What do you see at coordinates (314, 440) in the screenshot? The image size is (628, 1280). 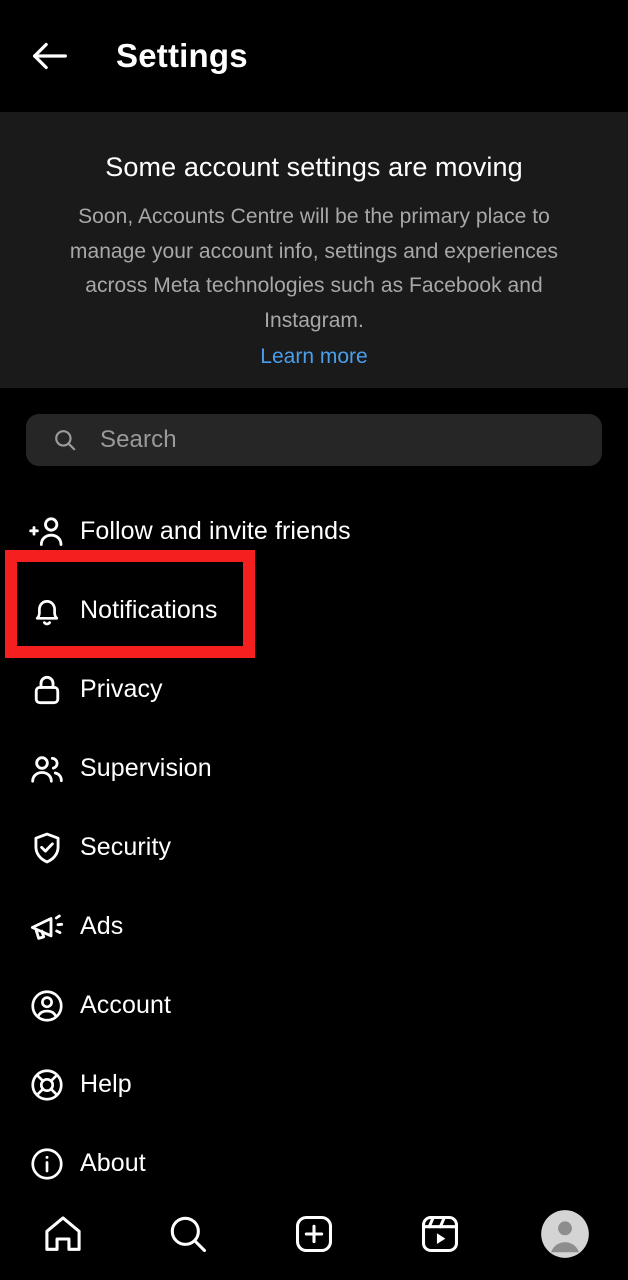 I see `search-input: Search` at bounding box center [314, 440].